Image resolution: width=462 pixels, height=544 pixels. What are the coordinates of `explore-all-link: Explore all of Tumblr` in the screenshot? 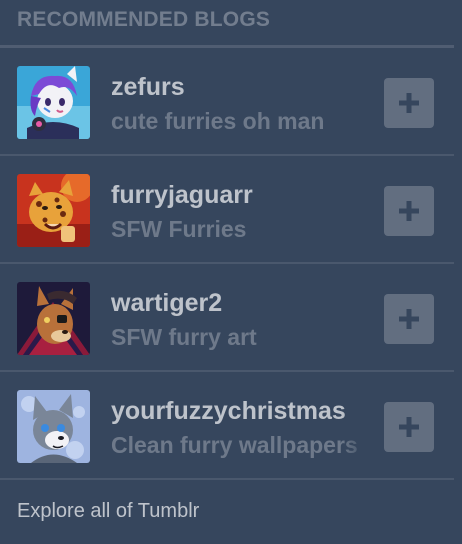 It's located at (108, 511).